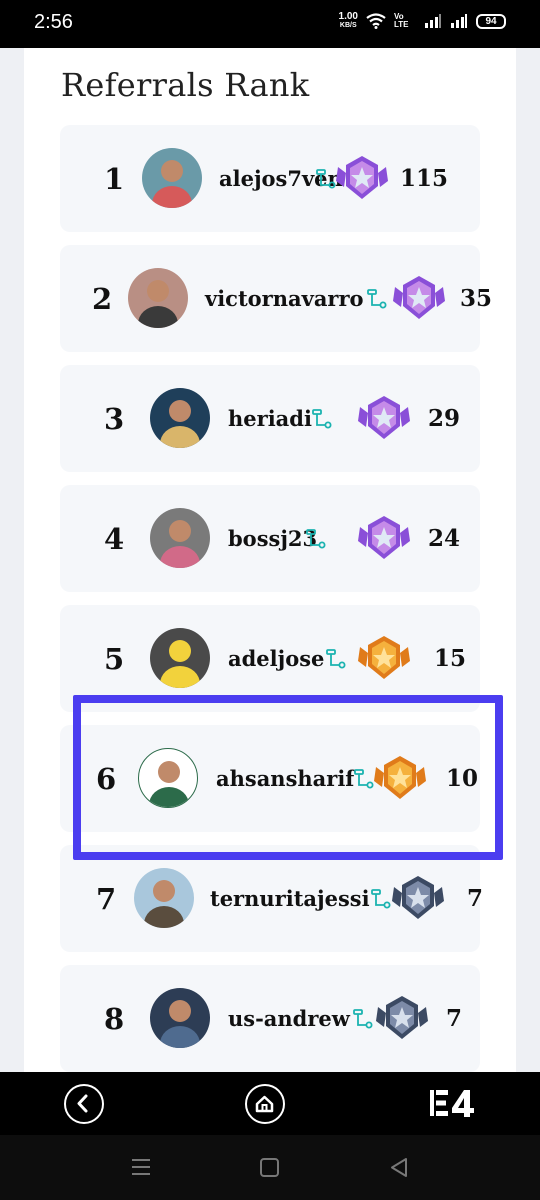  What do you see at coordinates (114, 1018) in the screenshot?
I see `rank-number: 8` at bounding box center [114, 1018].